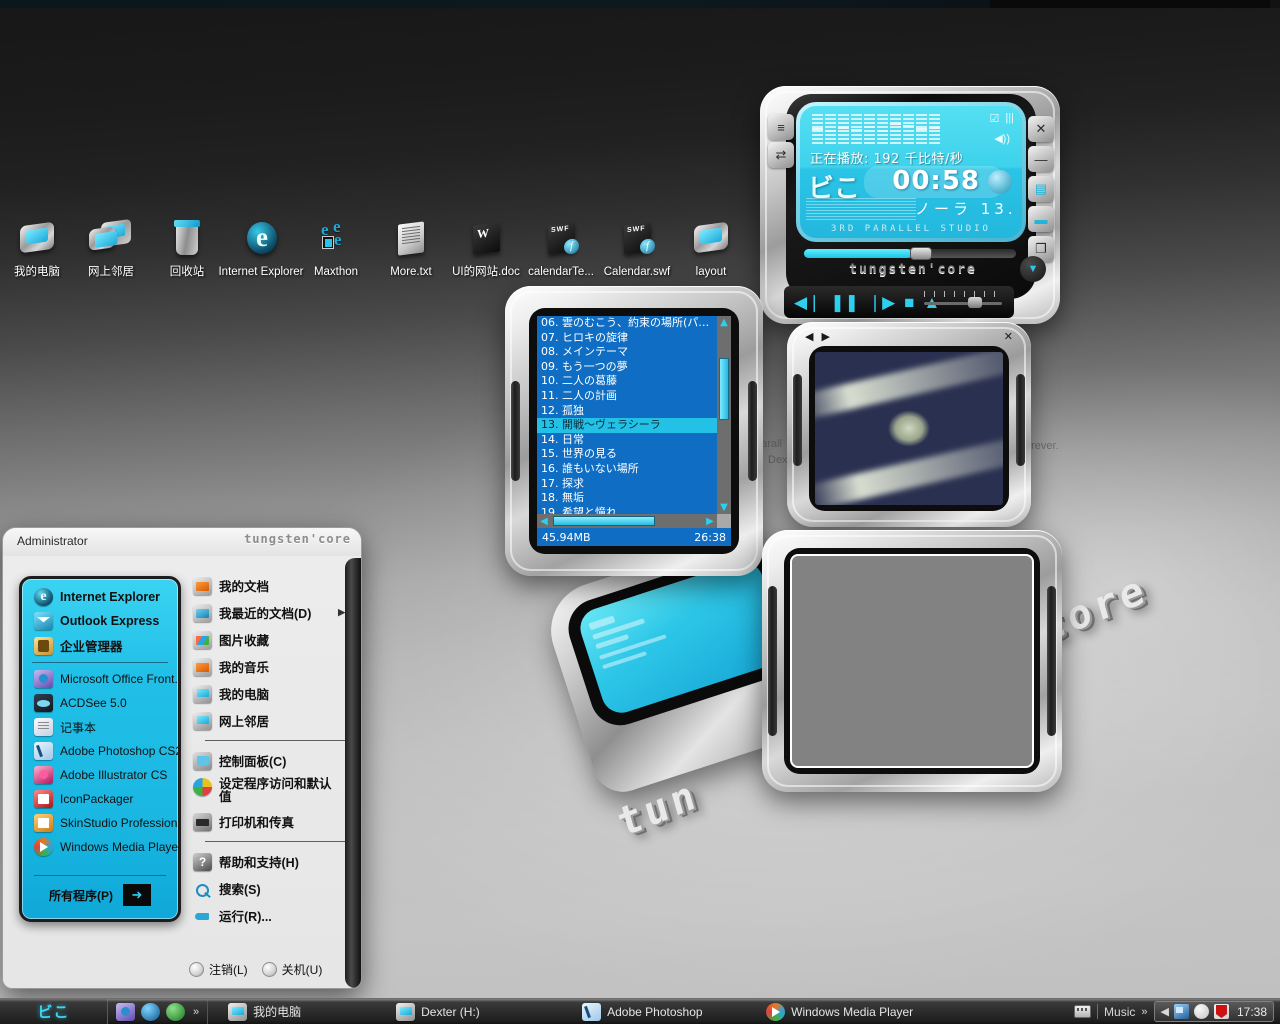  What do you see at coordinates (100, 703) in the screenshot?
I see `start-item-acdsee: ACDSee 5.0` at bounding box center [100, 703].